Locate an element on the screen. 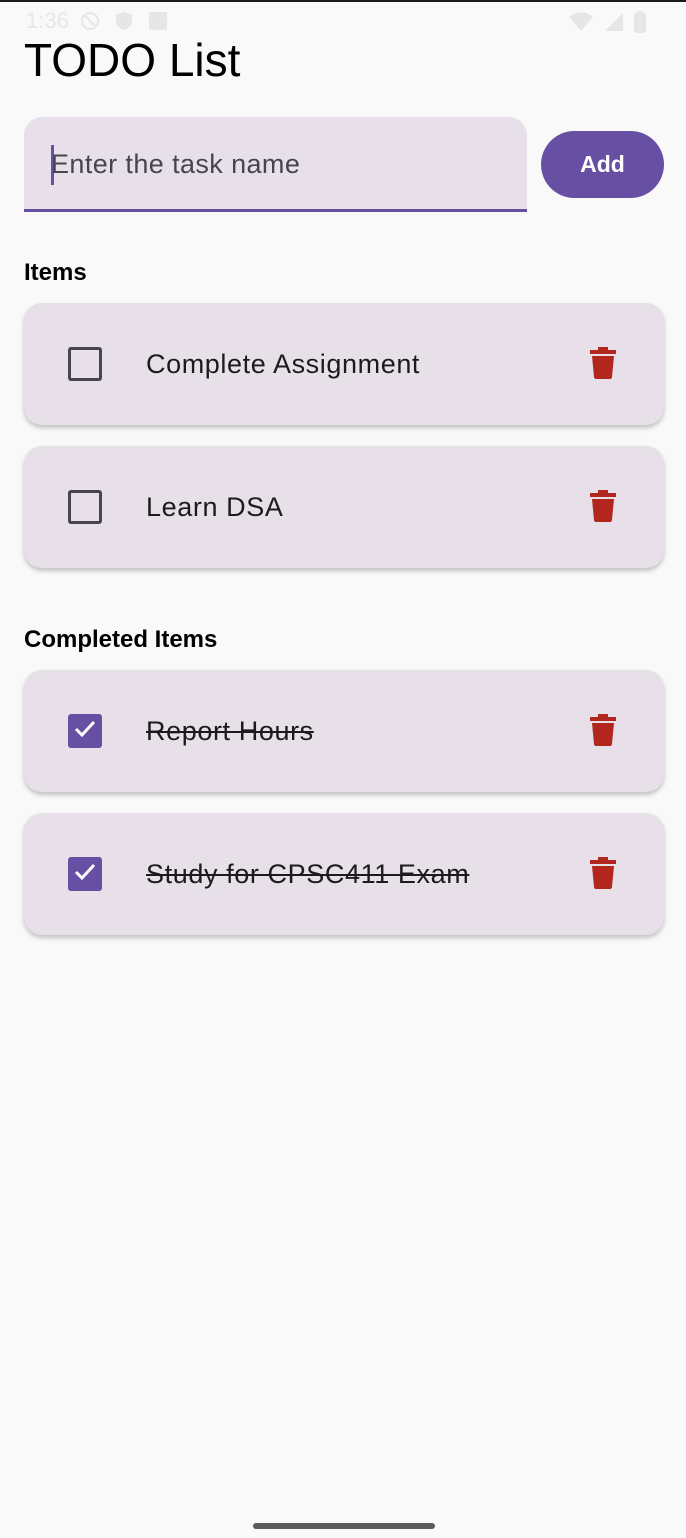  item-label: Learn DSA is located at coordinates (215, 507).